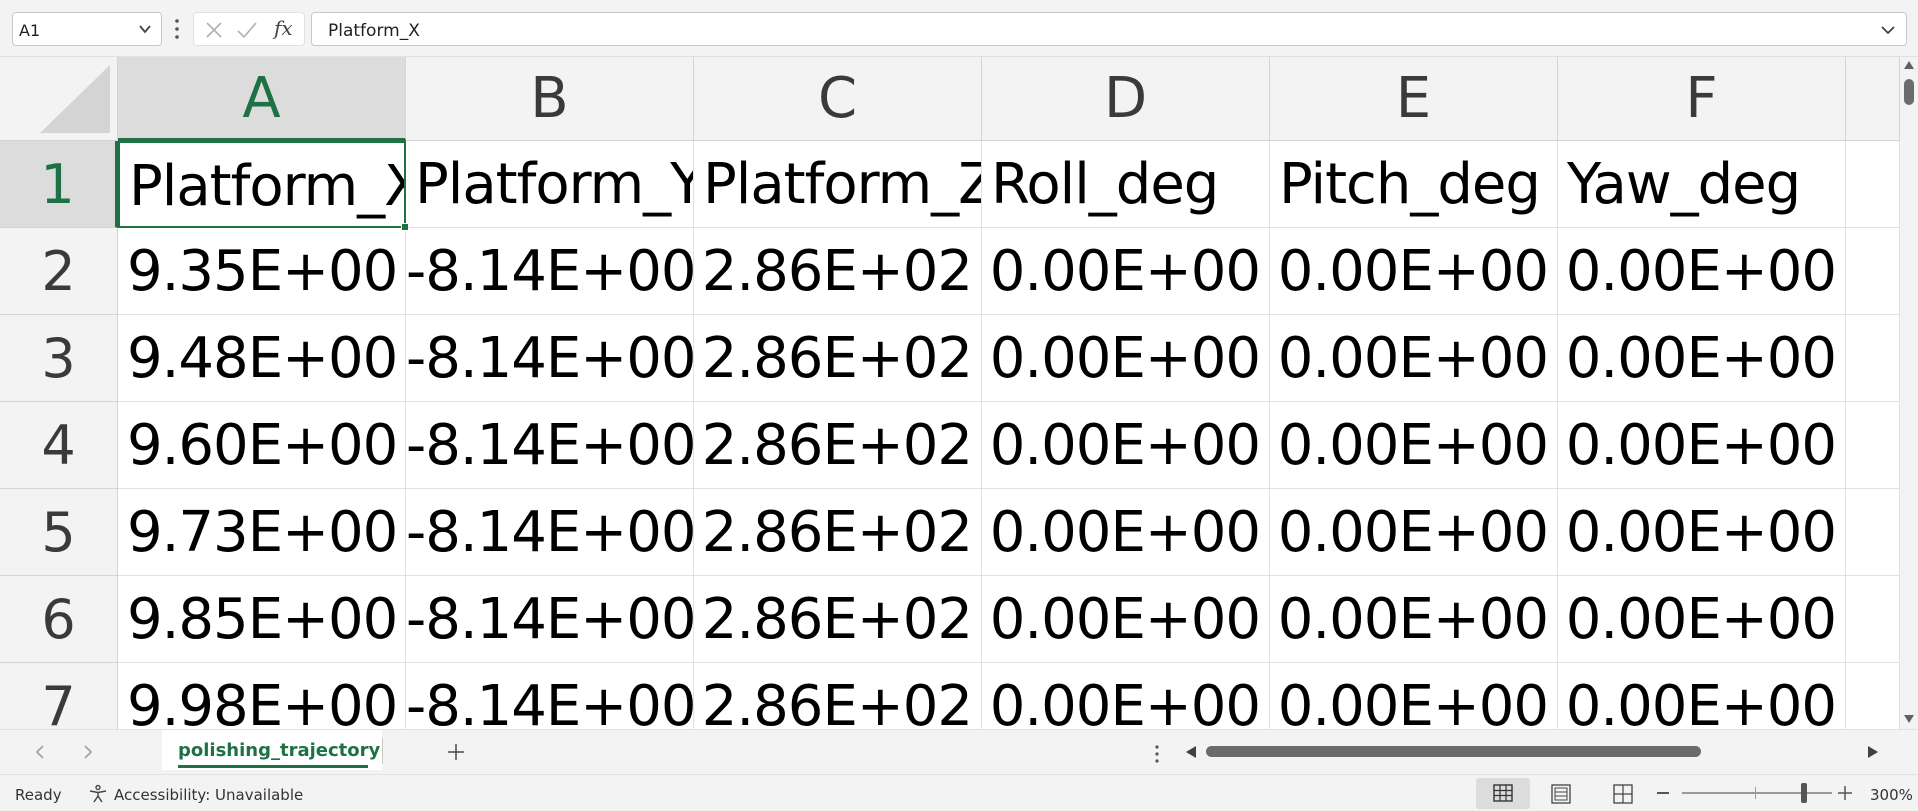 The image size is (1918, 811). What do you see at coordinates (247, 30) in the screenshot?
I see `enter-check-icon` at bounding box center [247, 30].